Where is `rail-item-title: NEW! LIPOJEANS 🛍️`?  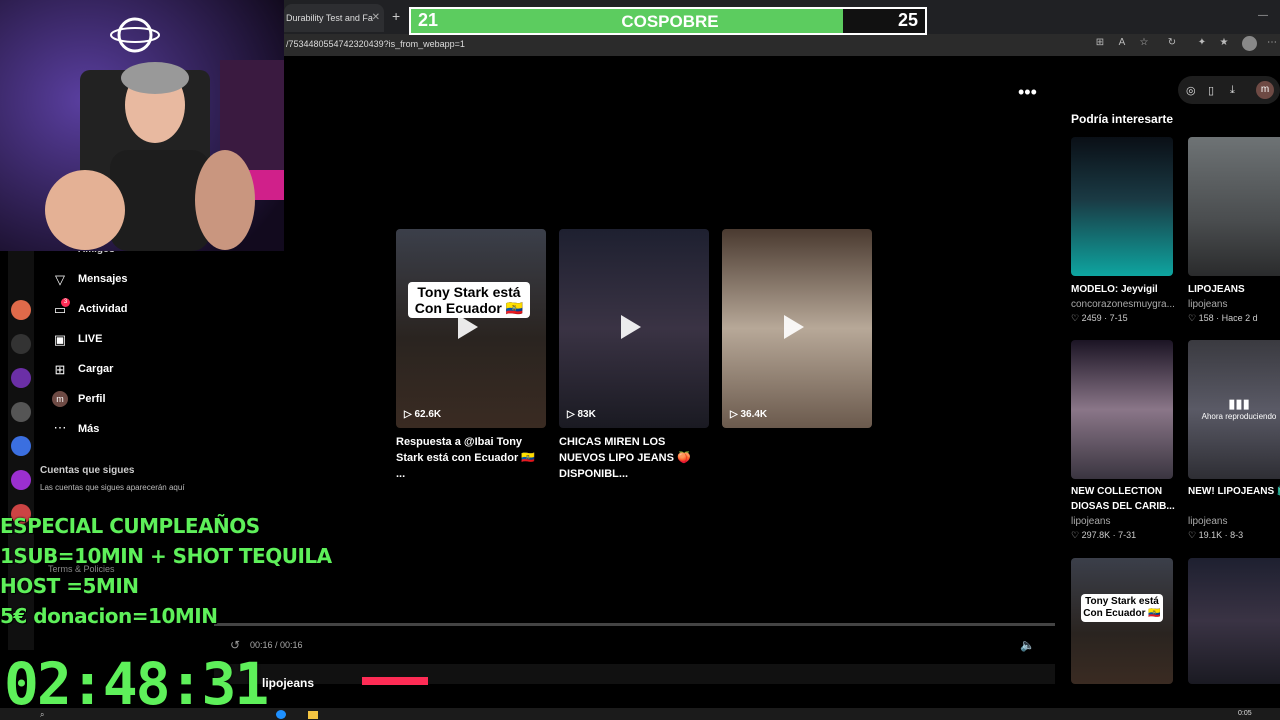 rail-item-title: NEW! LIPOJEANS 🛍️ is located at coordinates (1234, 491).